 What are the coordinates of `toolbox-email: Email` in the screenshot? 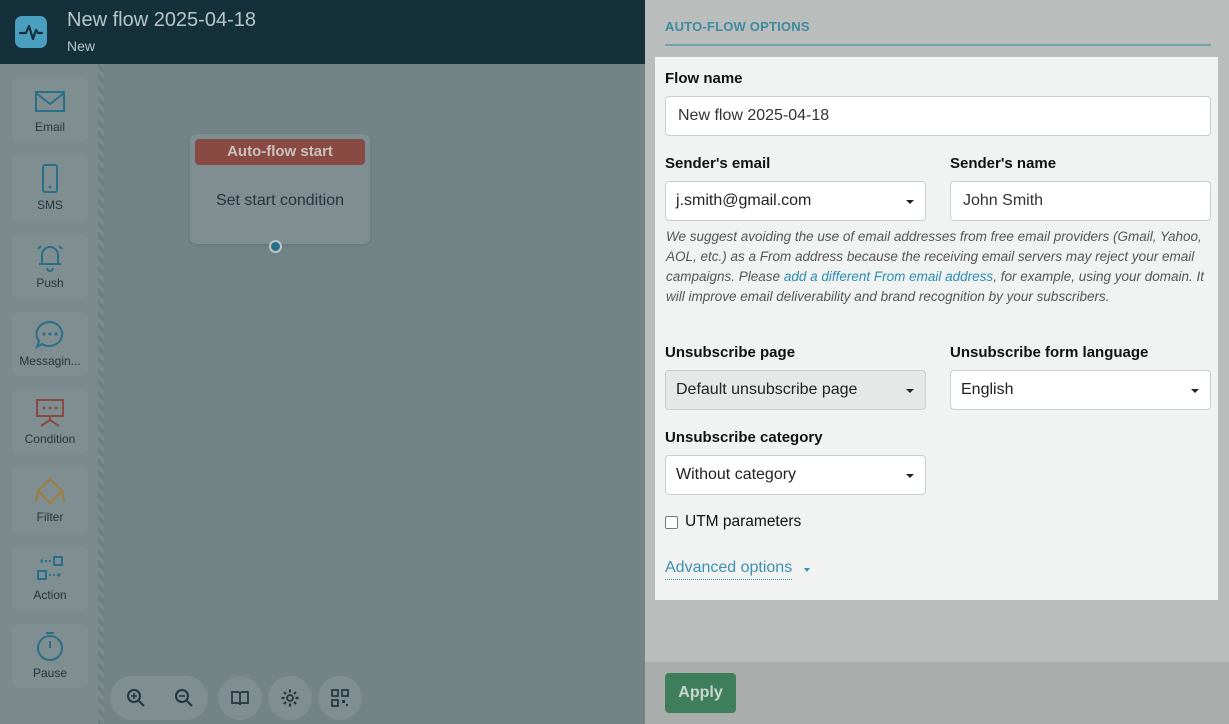 It's located at (50, 110).